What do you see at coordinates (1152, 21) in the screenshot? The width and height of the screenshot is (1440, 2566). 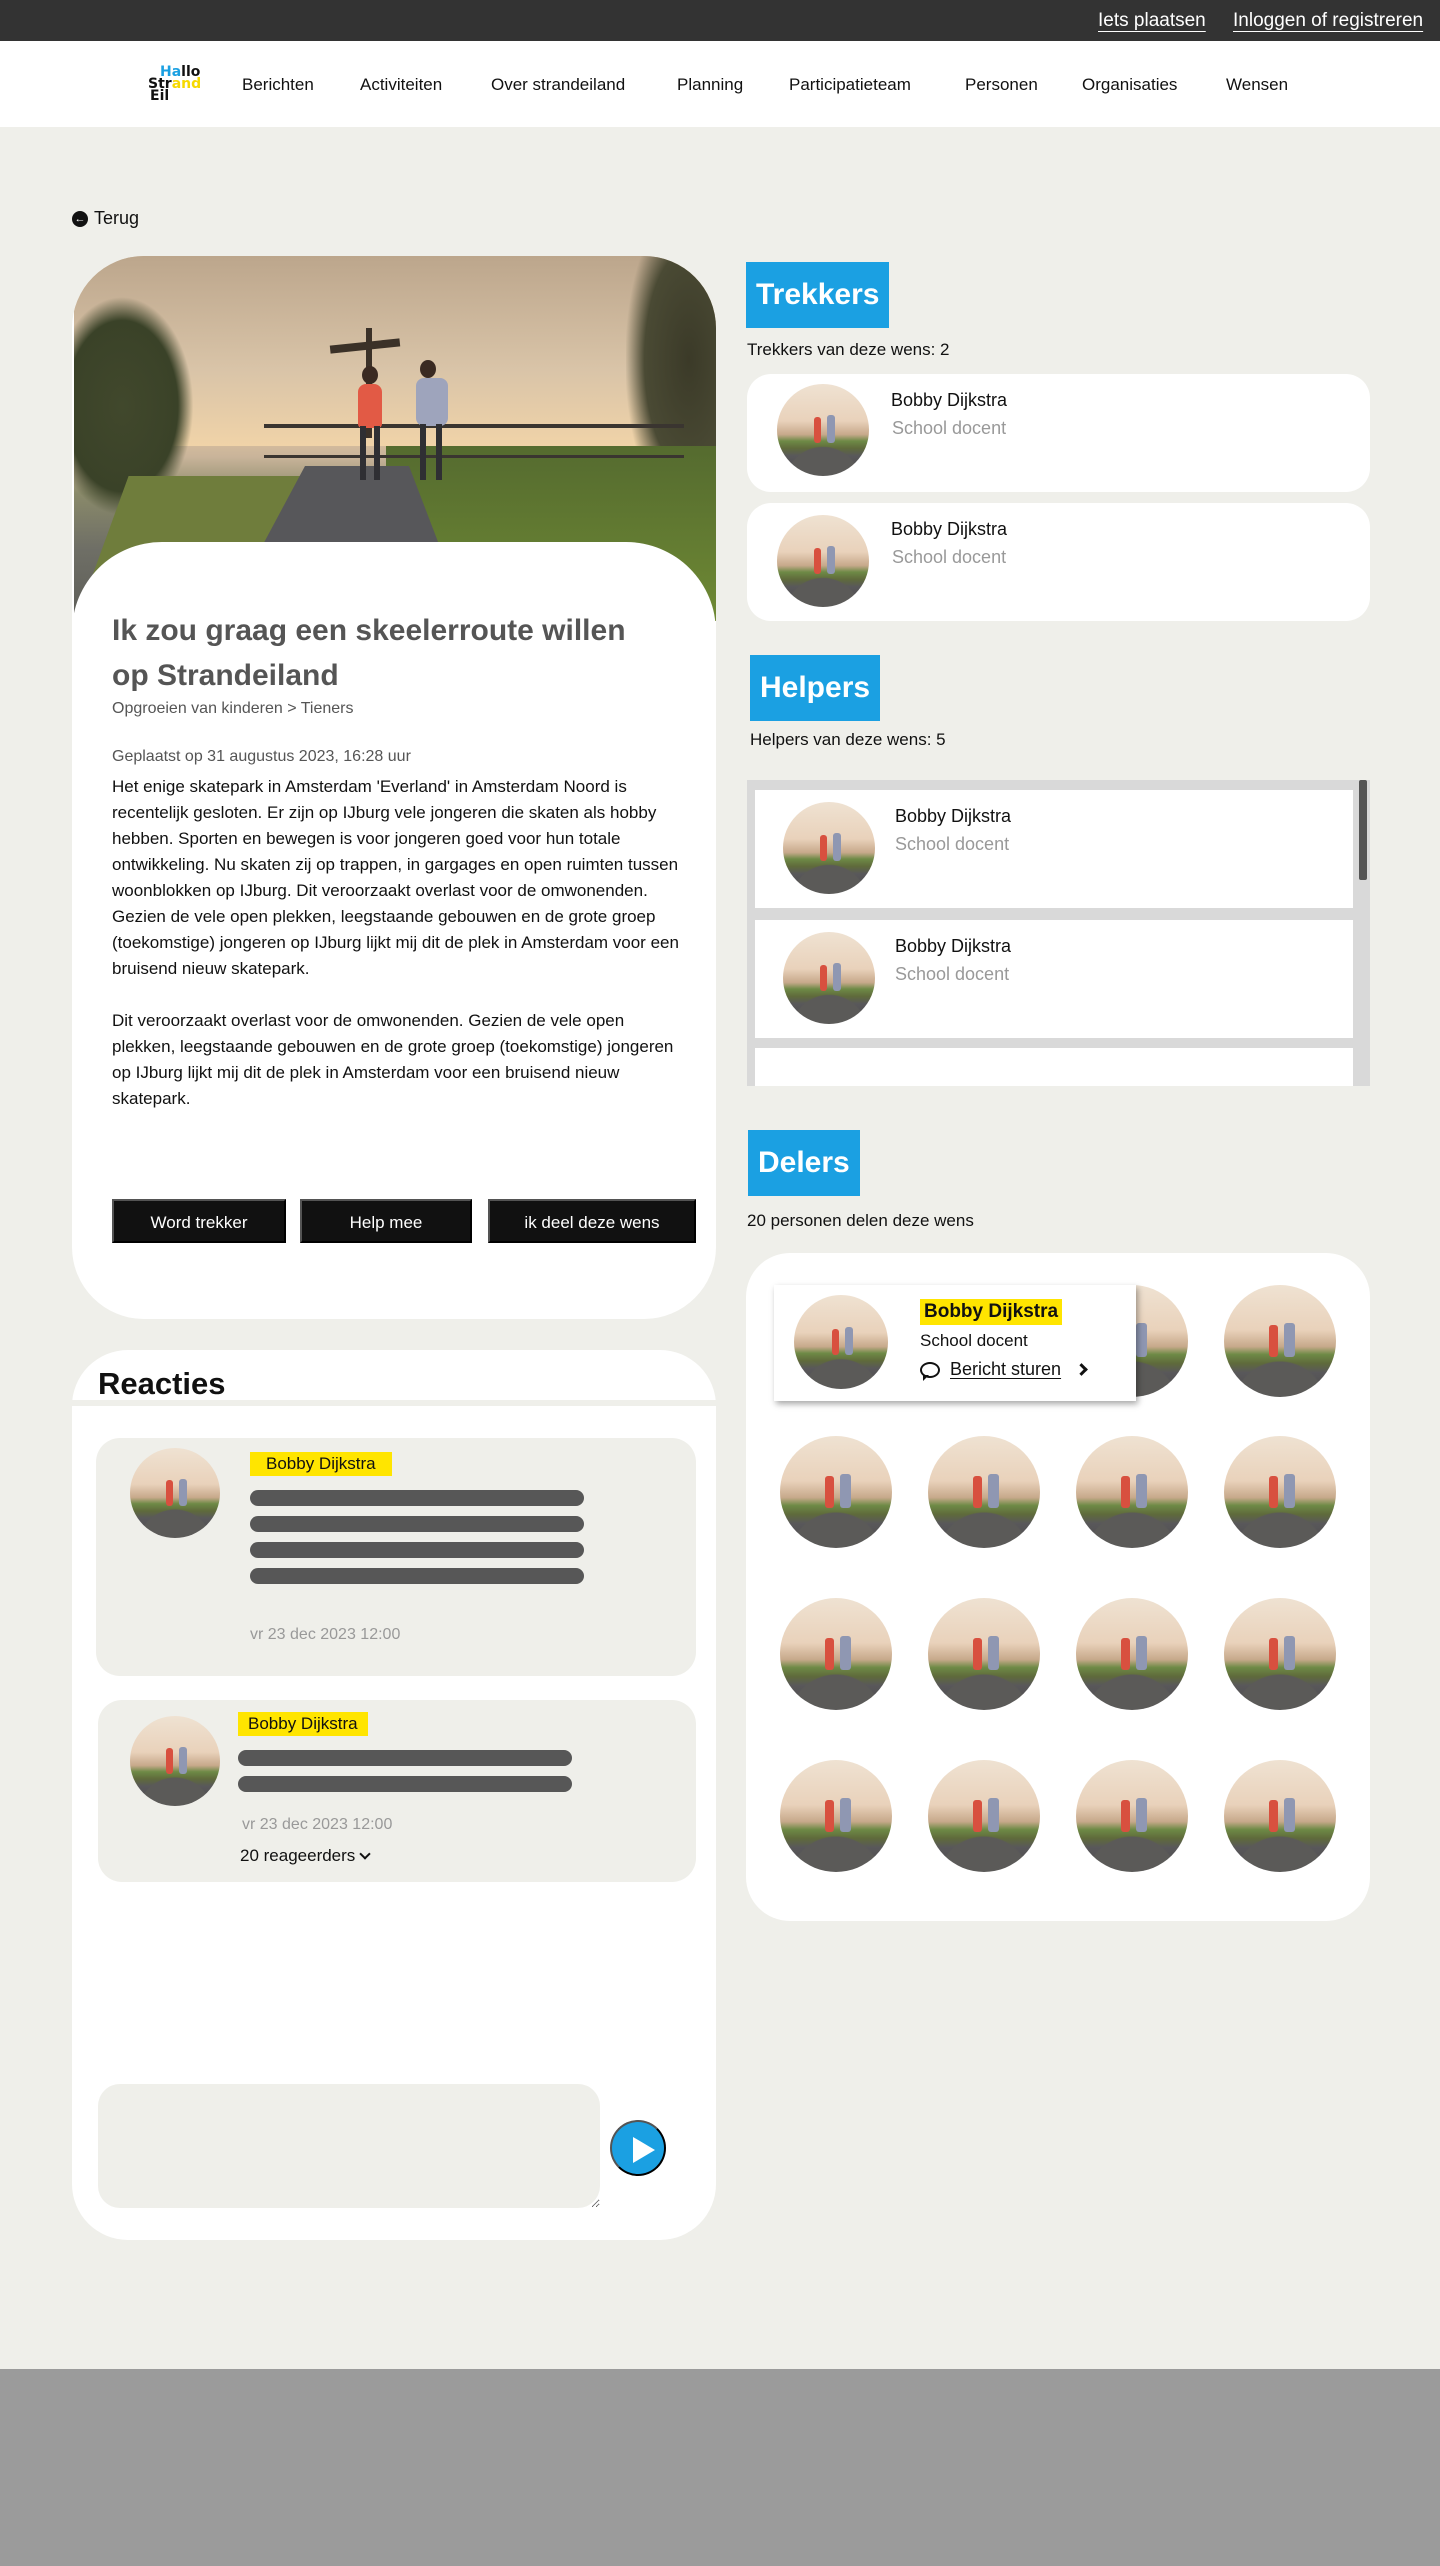 I see `post-link: Iets plaatsen` at bounding box center [1152, 21].